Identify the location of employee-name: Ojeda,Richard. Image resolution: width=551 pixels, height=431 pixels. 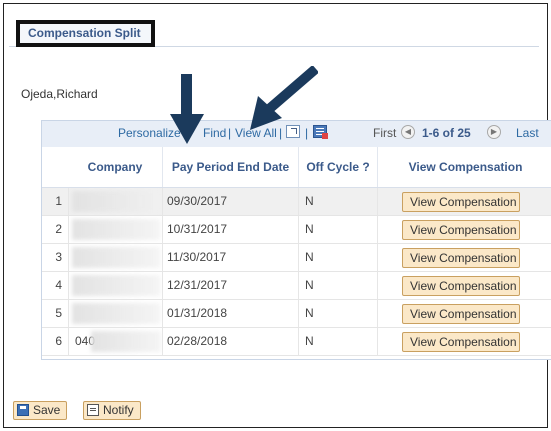
(59, 94).